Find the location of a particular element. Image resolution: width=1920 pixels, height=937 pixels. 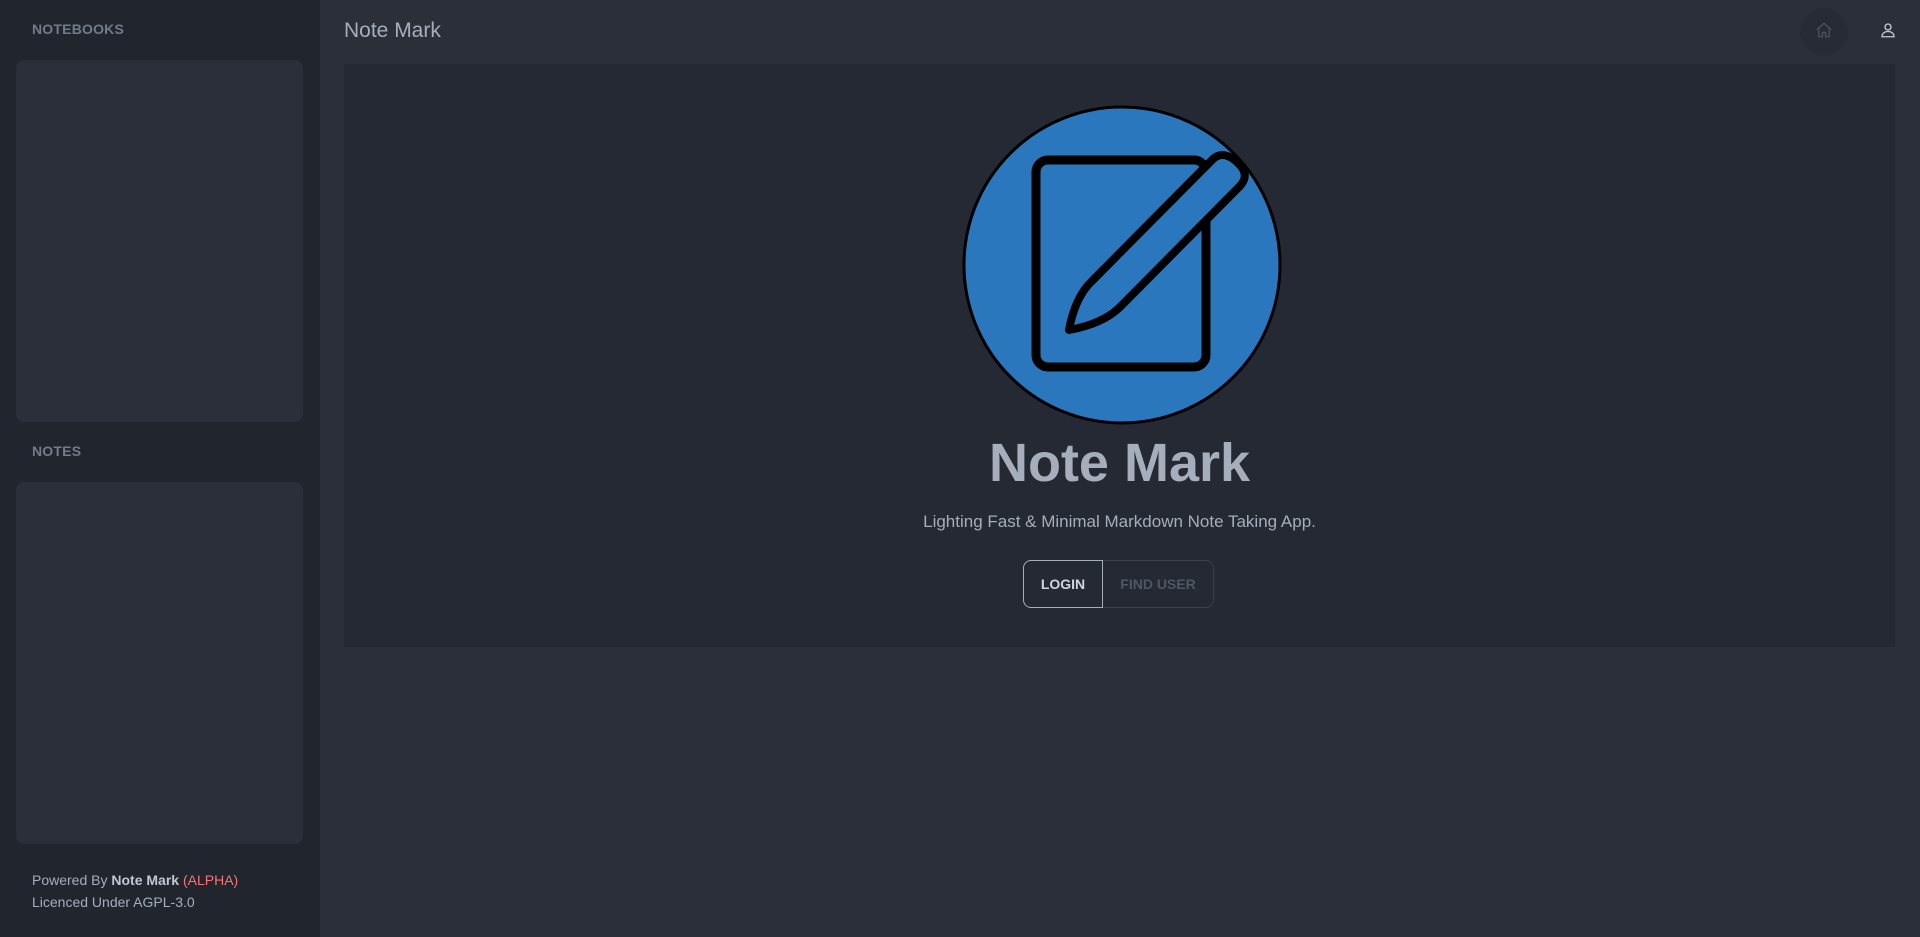

home-button is located at coordinates (1824, 32).